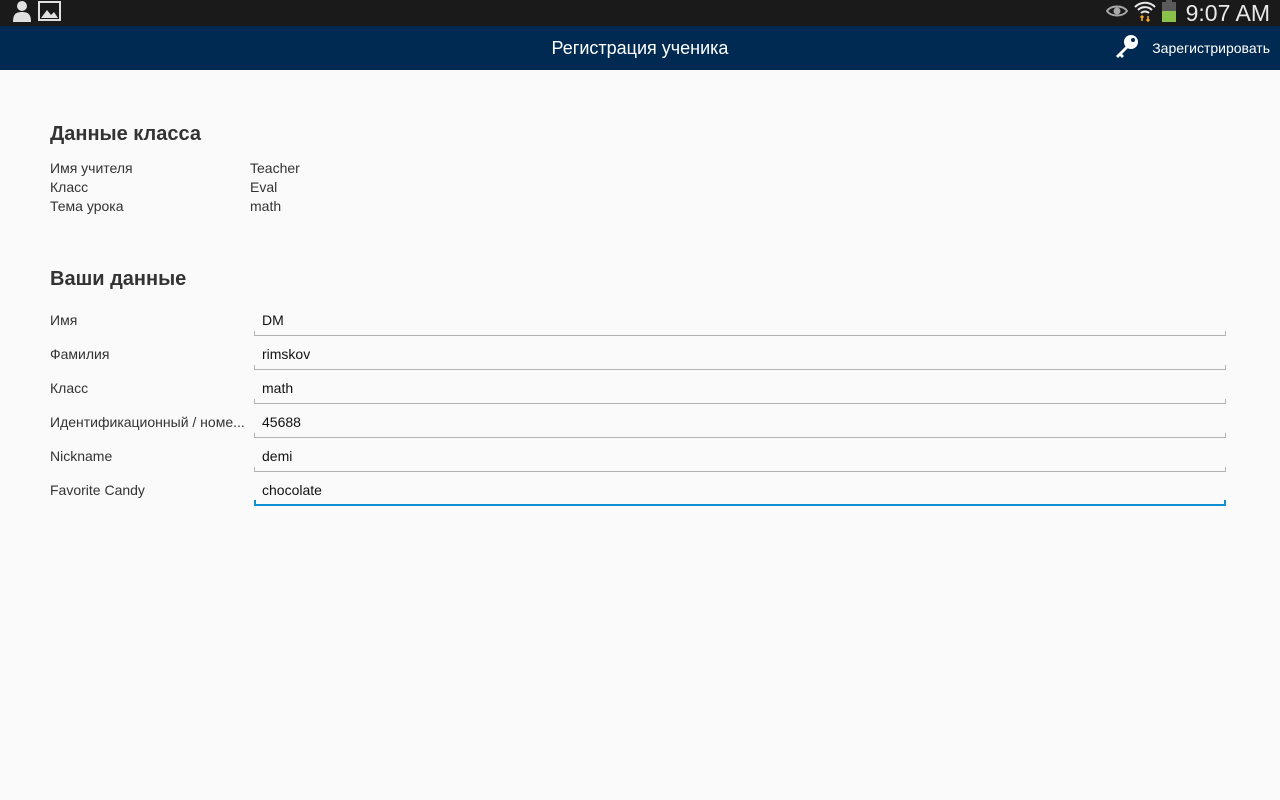 Image resolution: width=1280 pixels, height=800 pixels. I want to click on info-value: Eval, so click(264, 187).